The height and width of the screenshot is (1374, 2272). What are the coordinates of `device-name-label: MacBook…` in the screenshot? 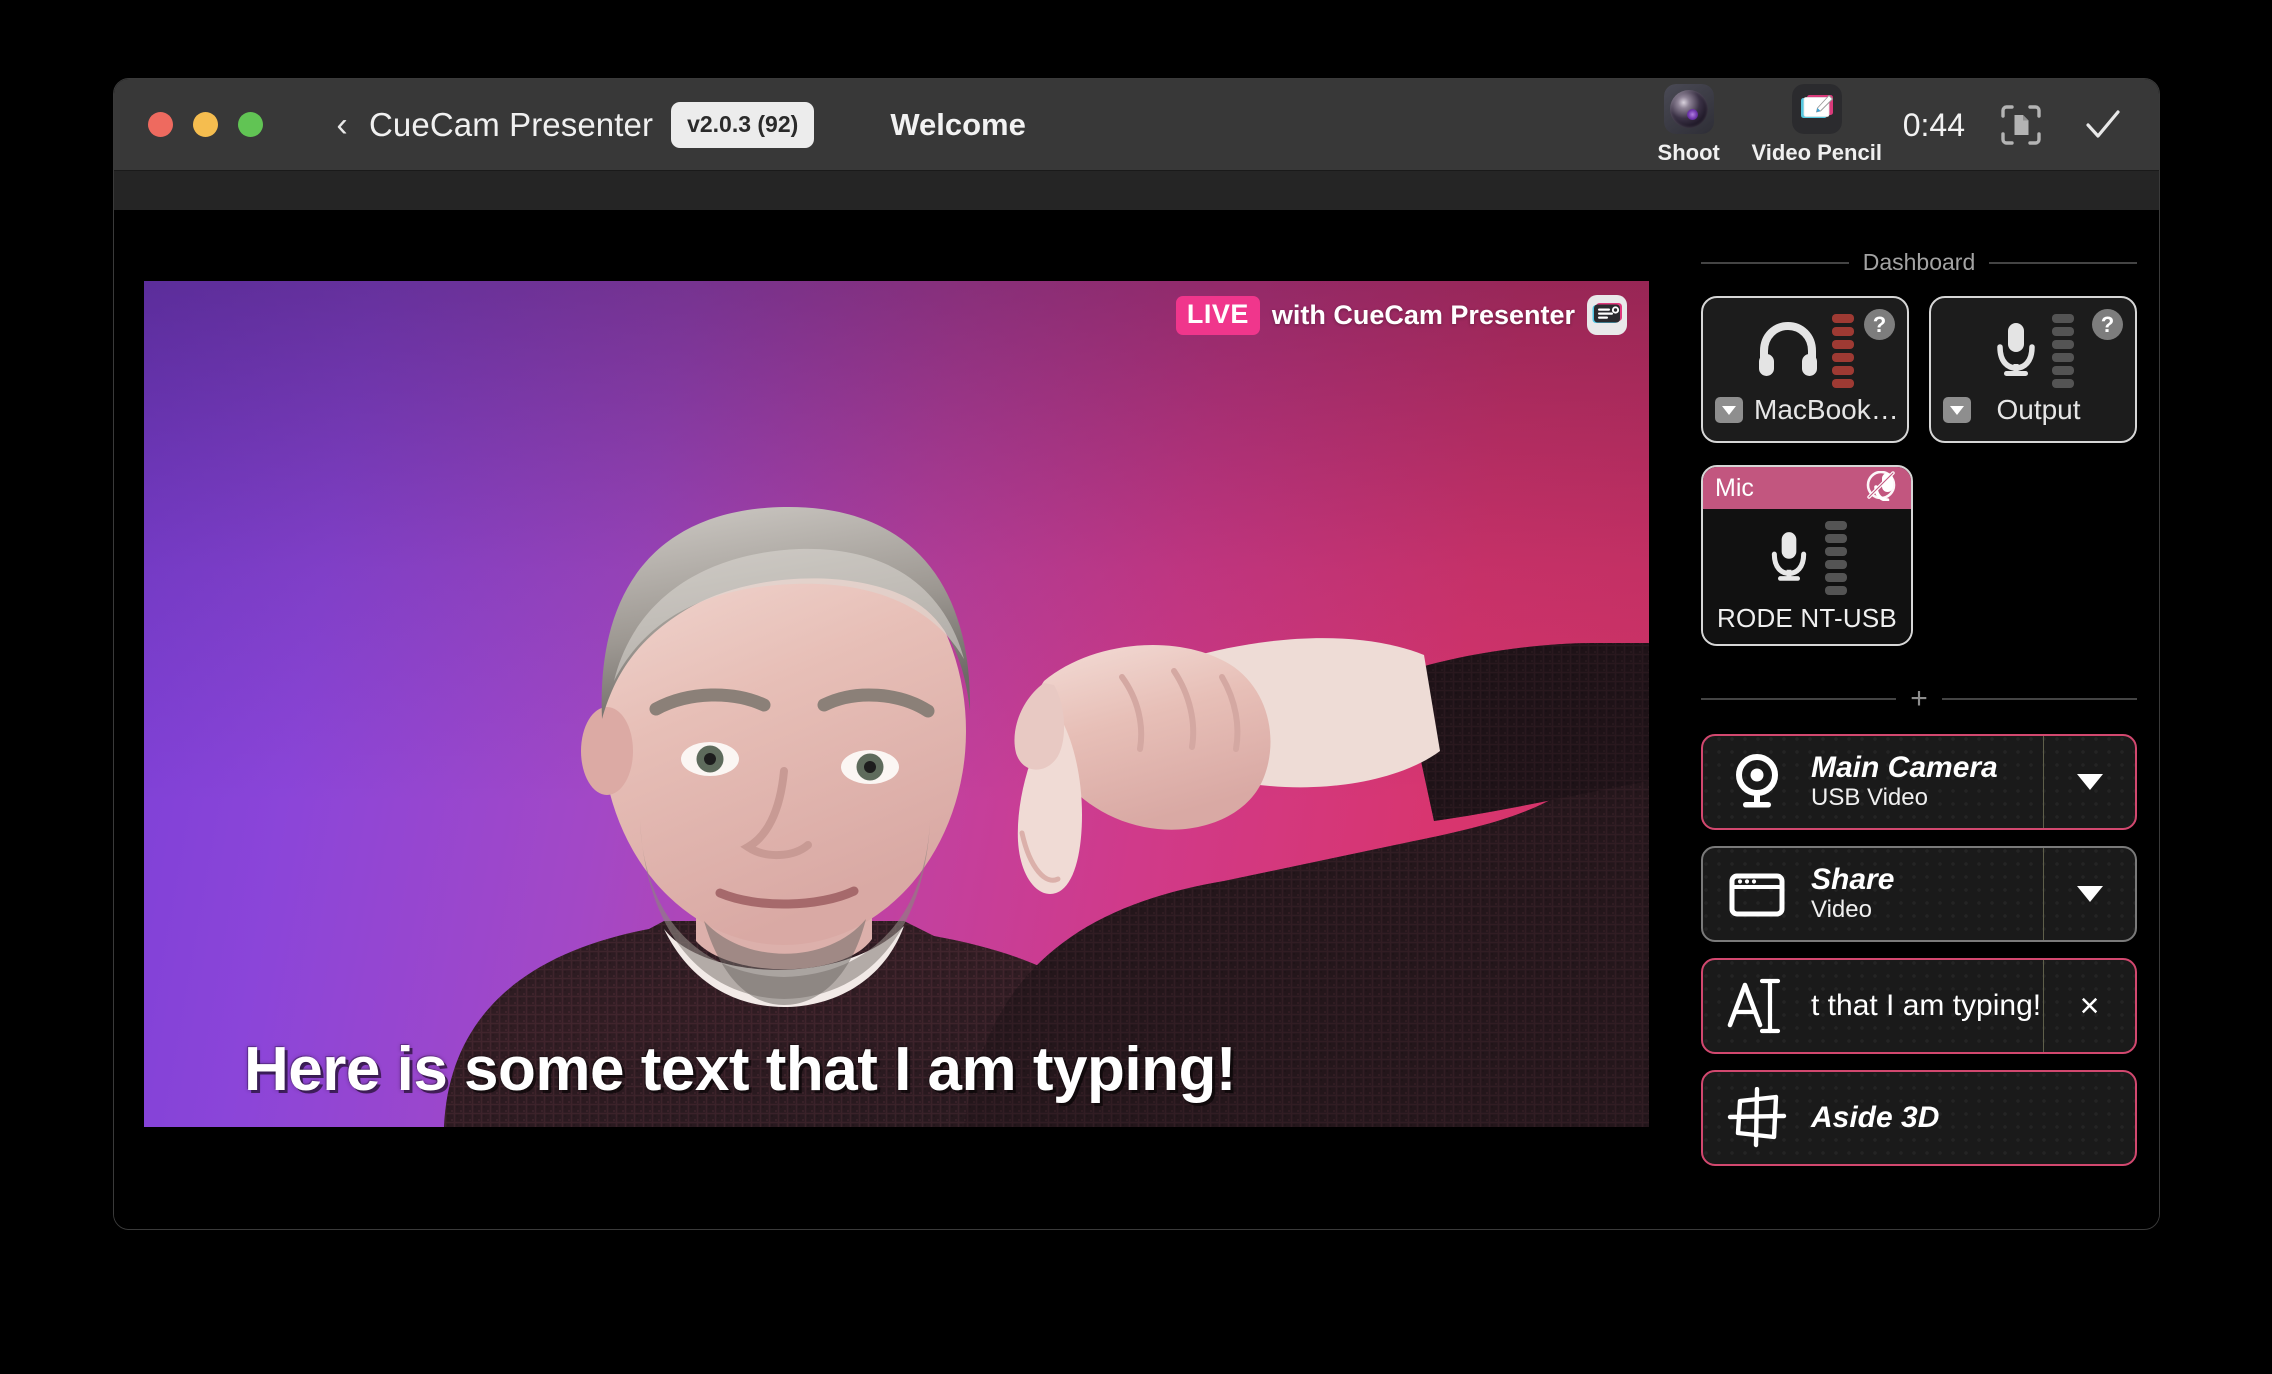 It's located at (1824, 409).